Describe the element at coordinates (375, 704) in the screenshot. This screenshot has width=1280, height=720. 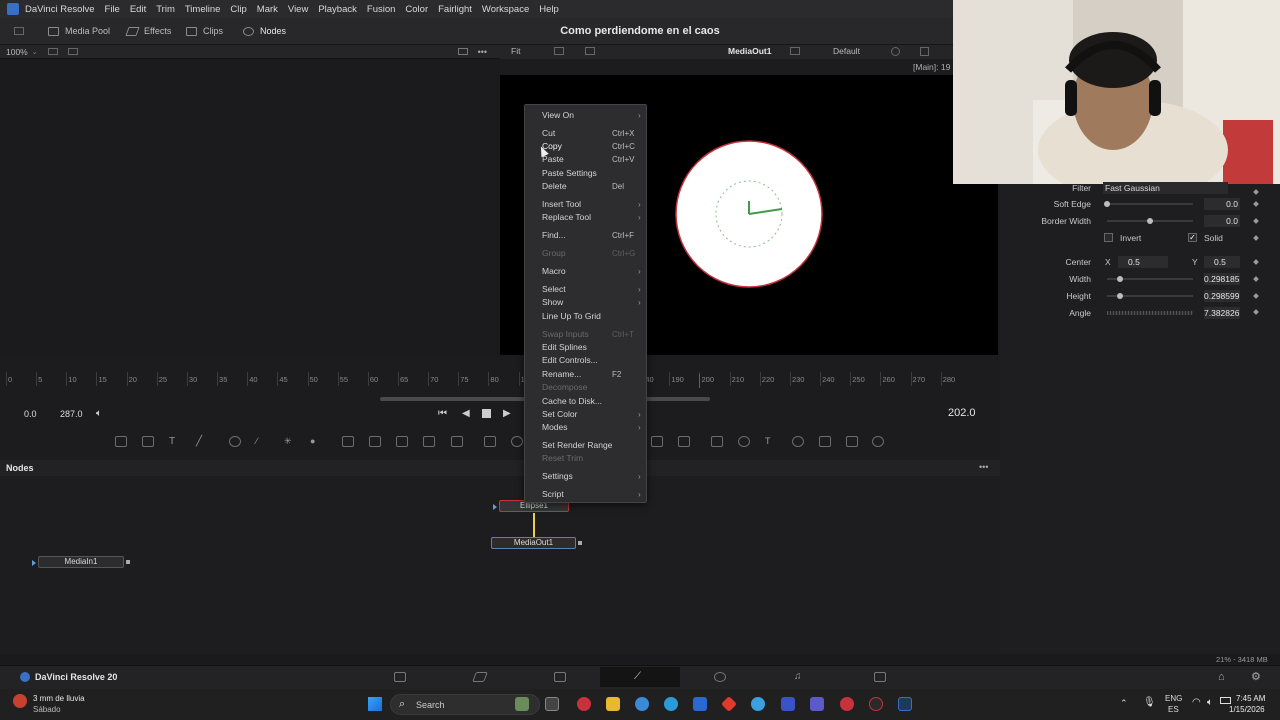
I see `windows-start-icon` at that location.